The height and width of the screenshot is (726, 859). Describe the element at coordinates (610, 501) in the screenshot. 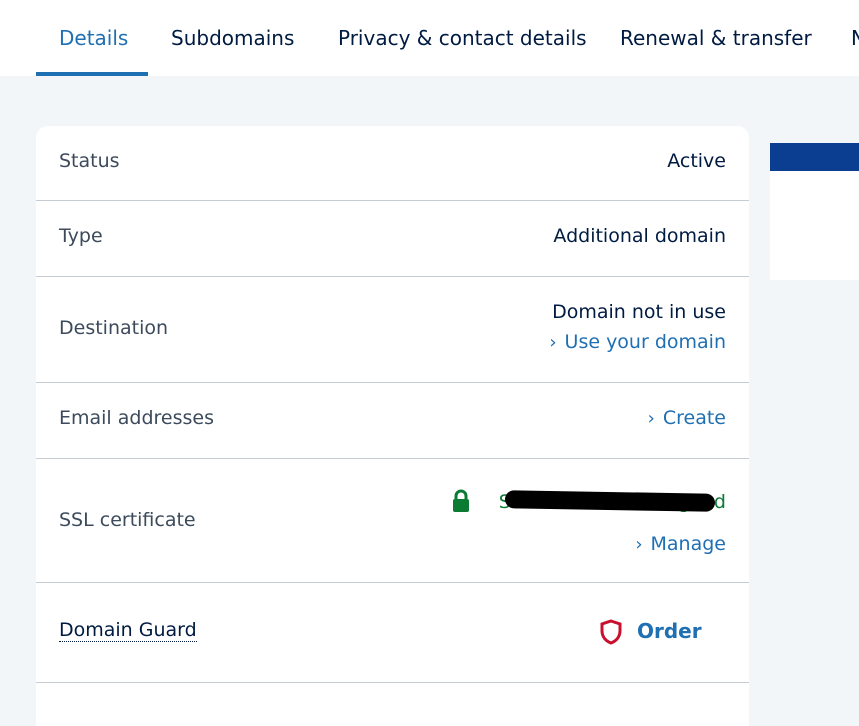

I see `redaction-scribble` at that location.